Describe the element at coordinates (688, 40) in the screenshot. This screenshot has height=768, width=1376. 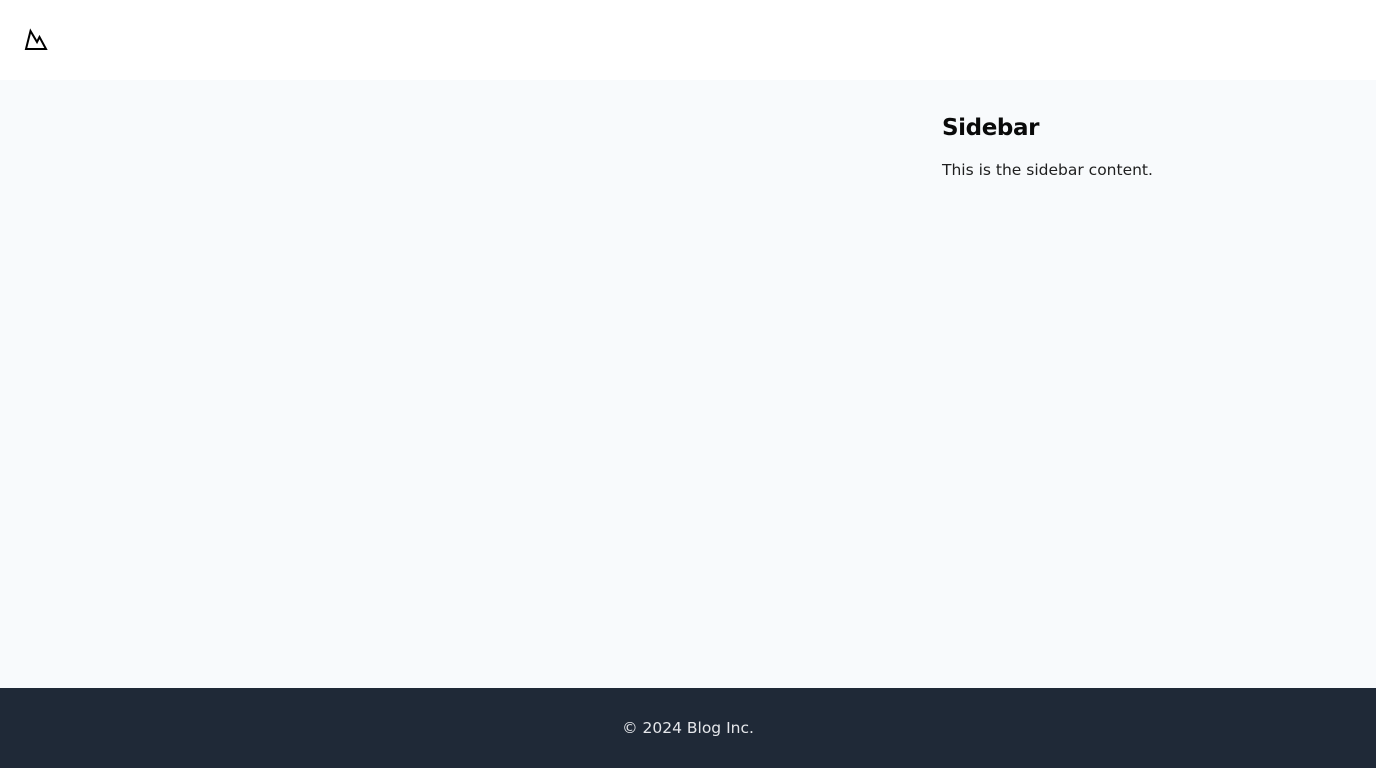
I see `site-header` at that location.